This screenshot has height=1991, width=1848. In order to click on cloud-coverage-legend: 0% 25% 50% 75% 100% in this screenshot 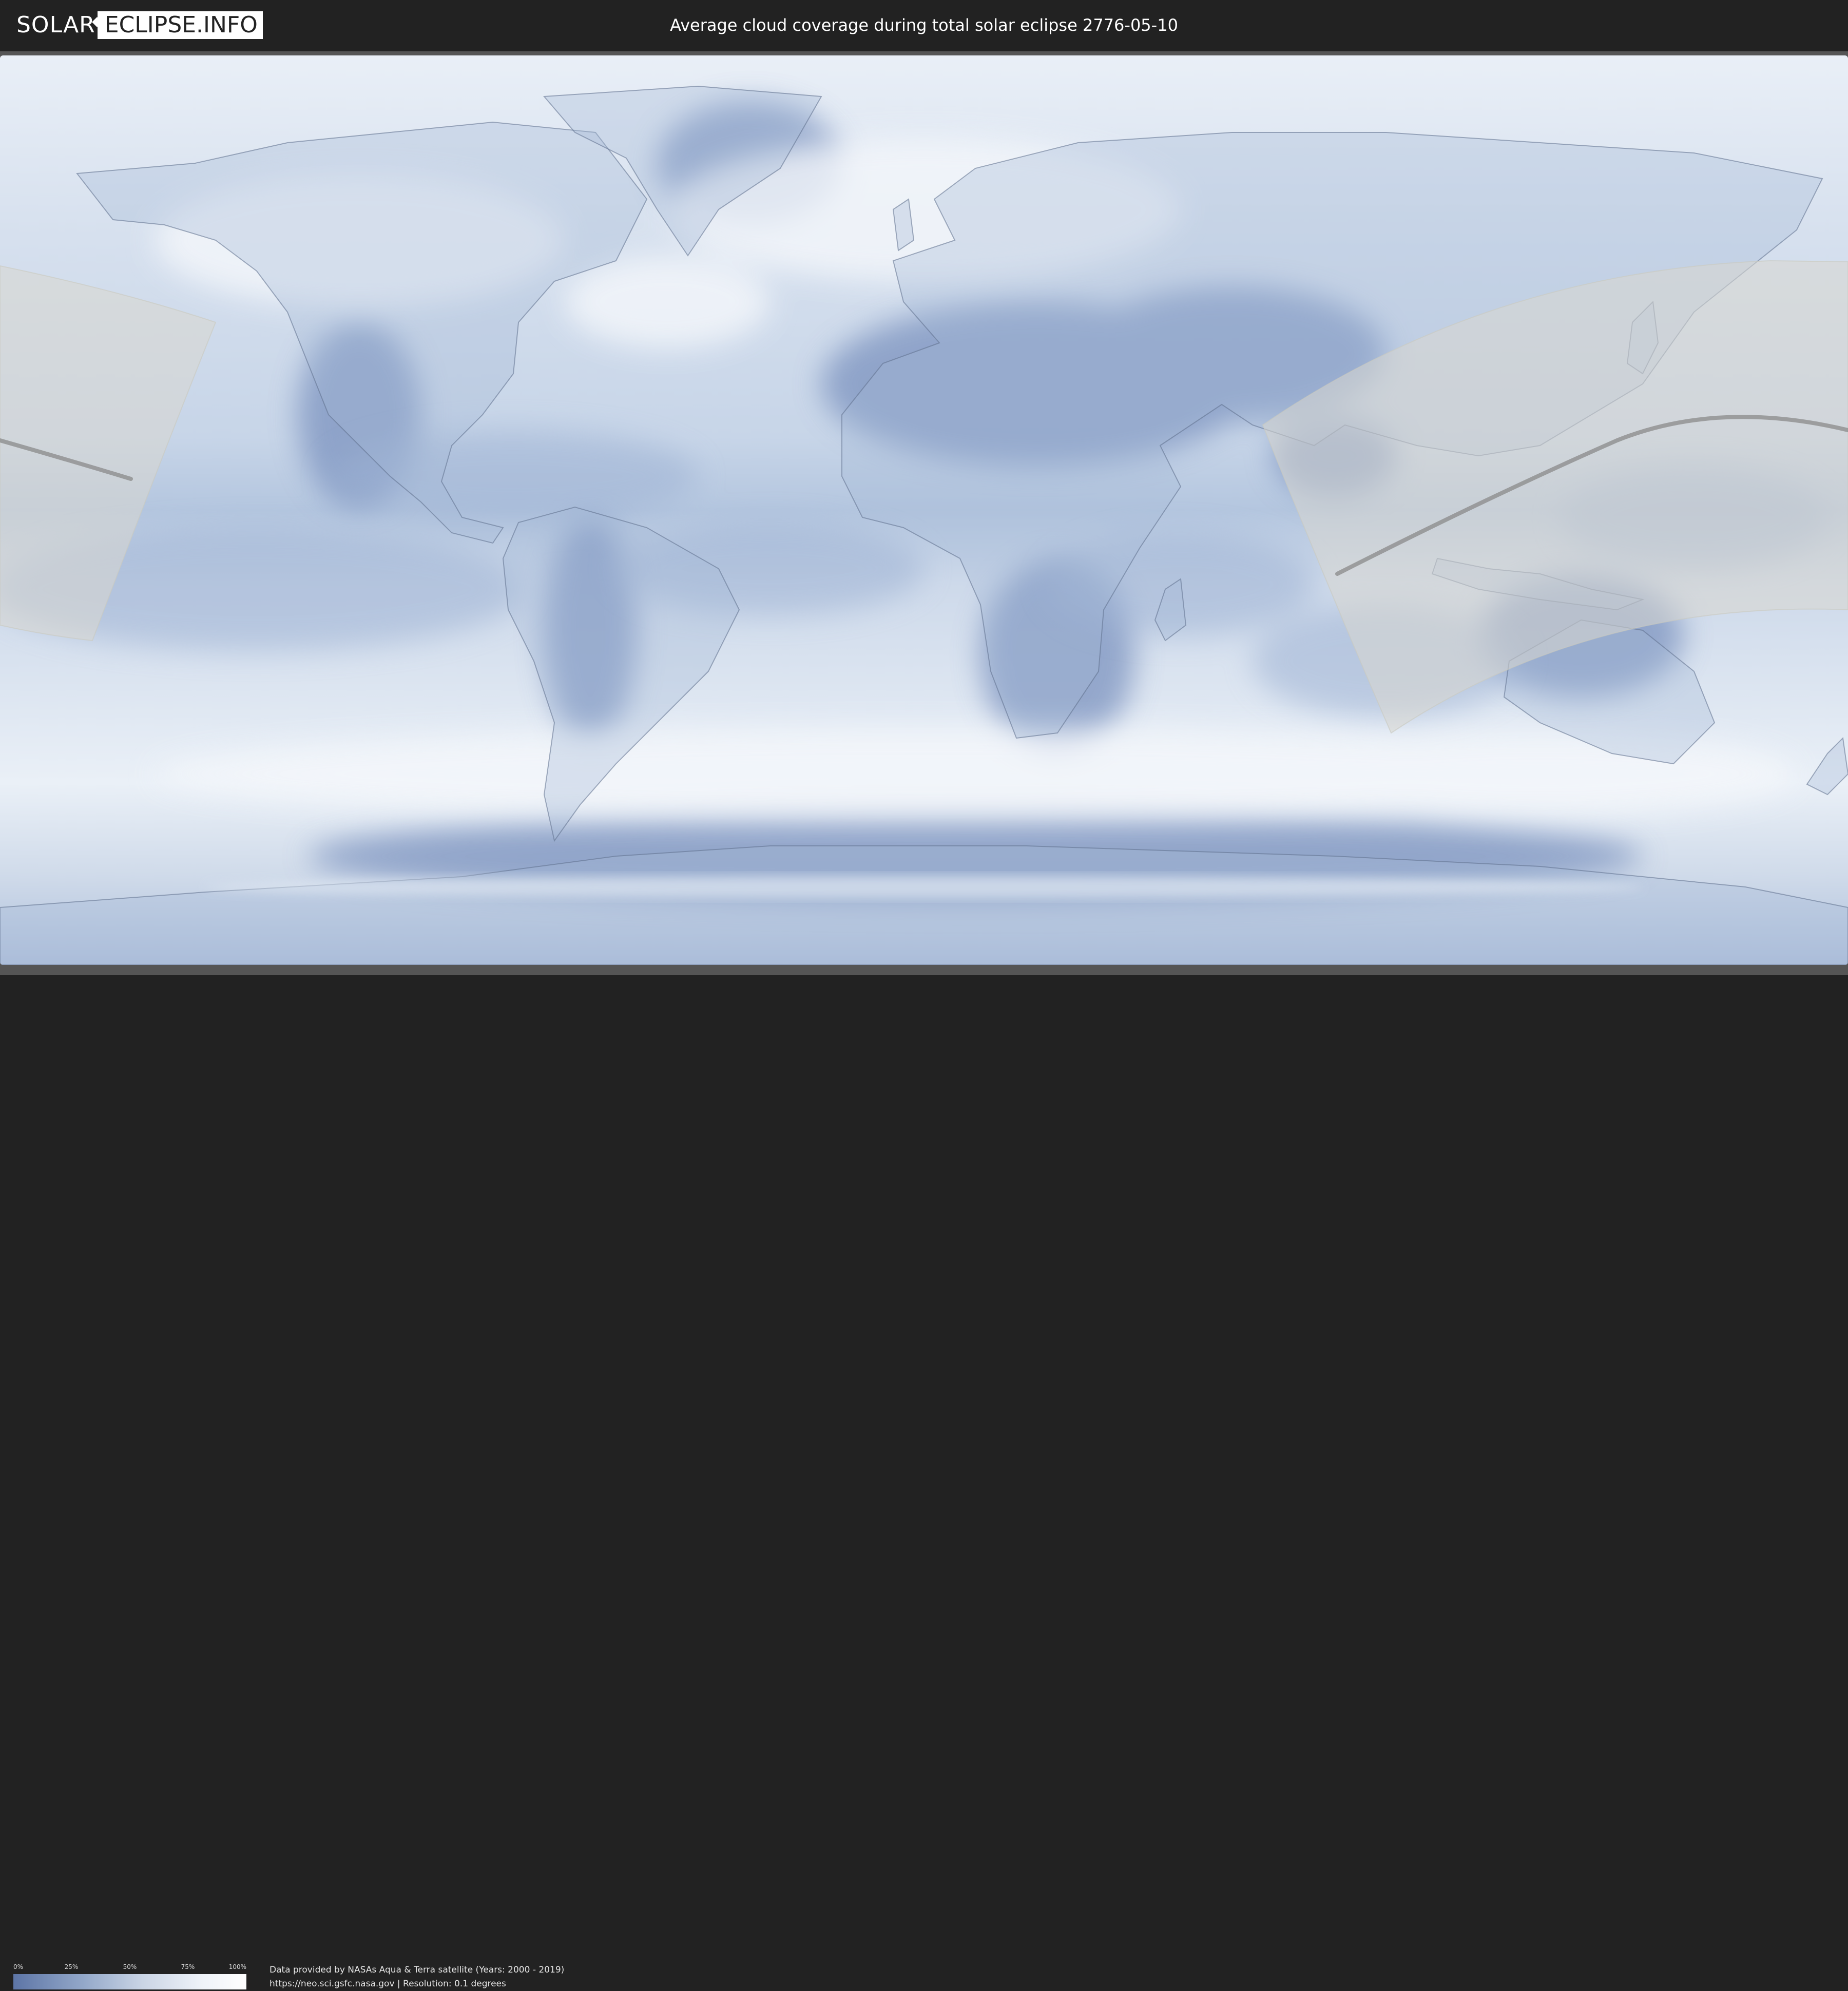, I will do `click(129, 1976)`.